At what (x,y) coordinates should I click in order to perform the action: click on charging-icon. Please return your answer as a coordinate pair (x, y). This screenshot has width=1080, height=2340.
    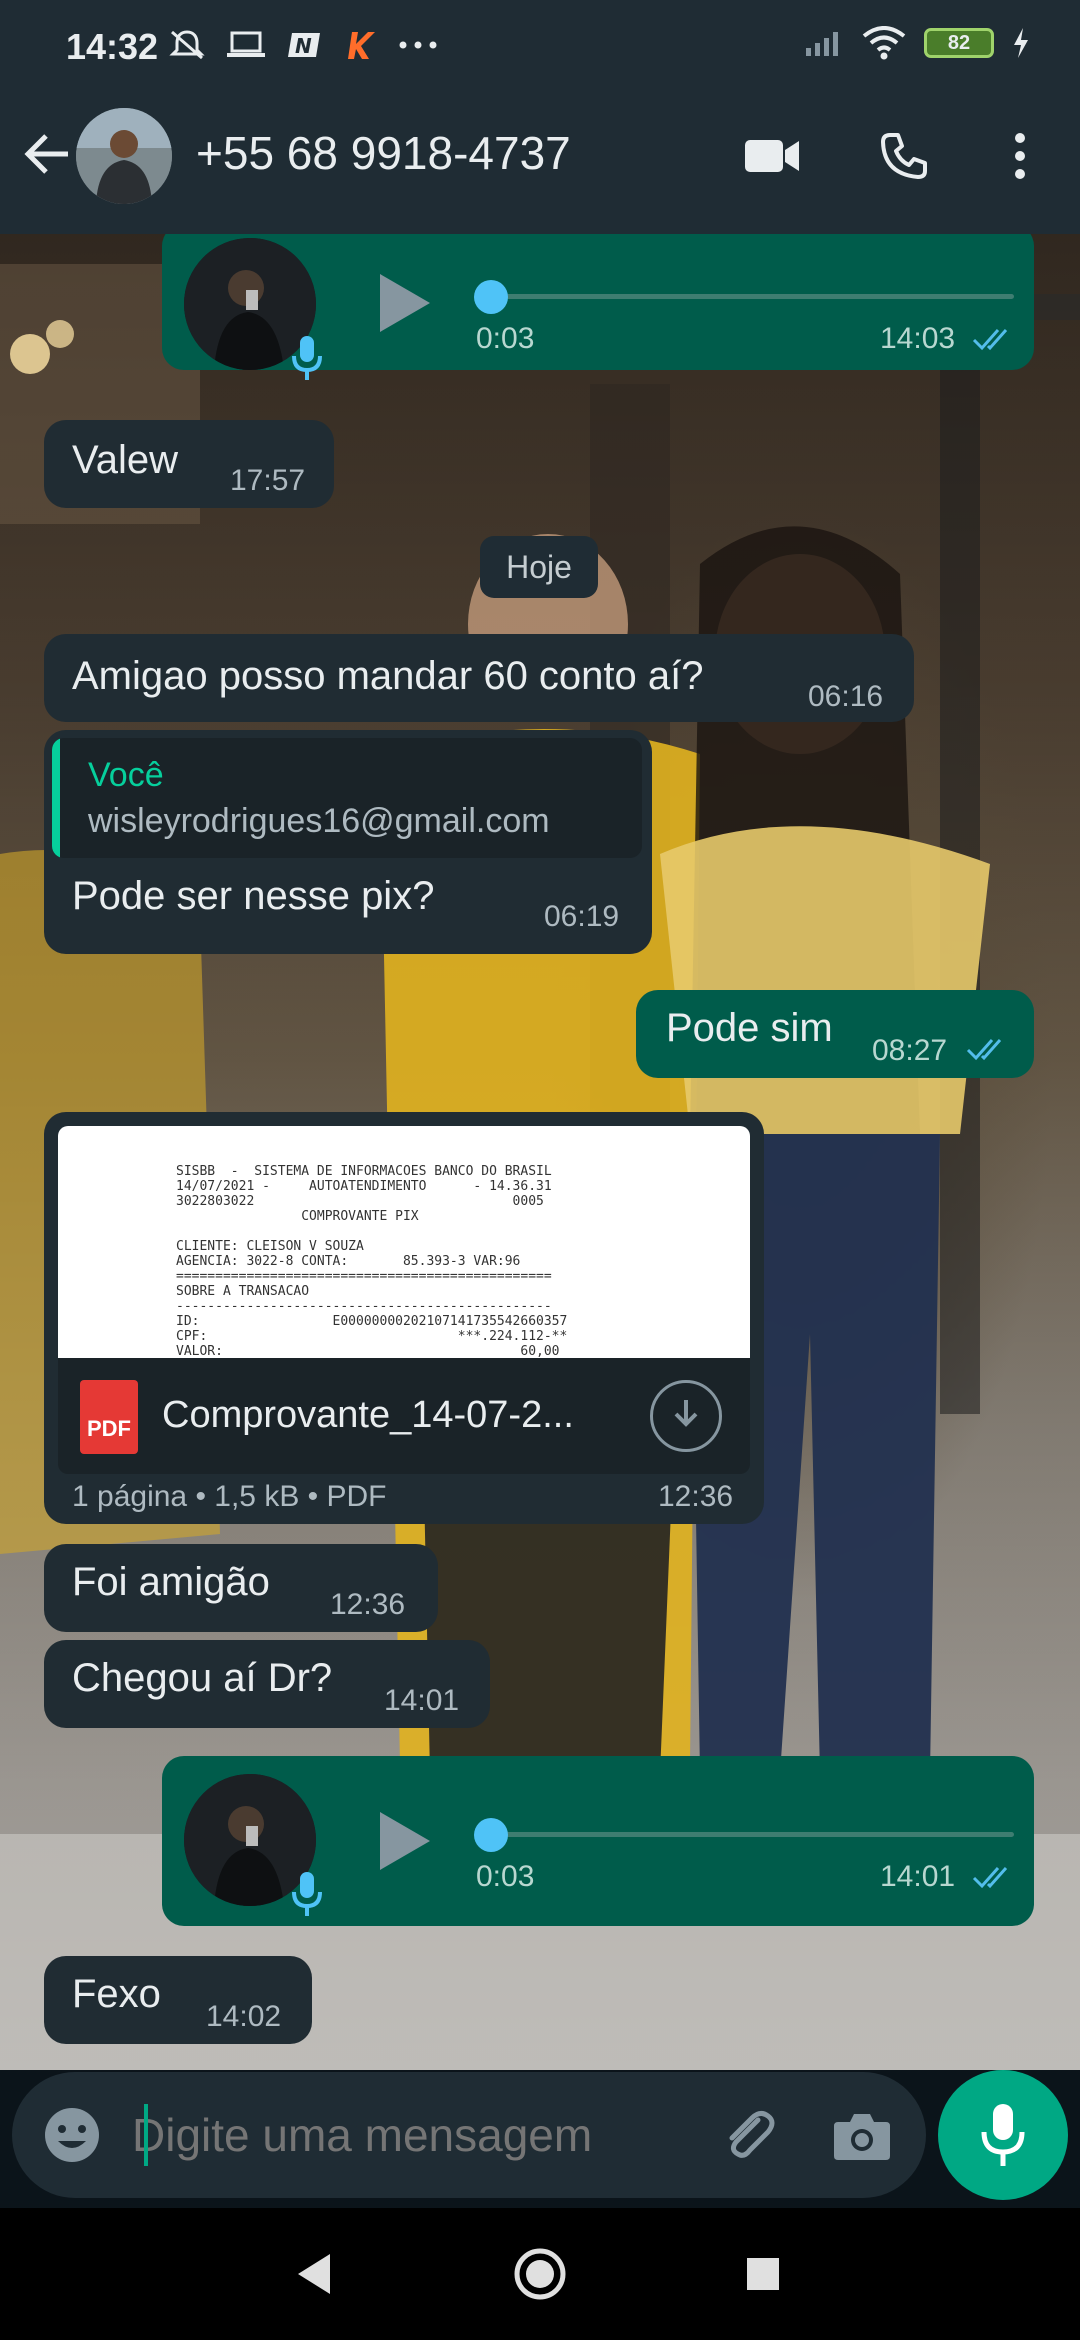
    Looking at the image, I should click on (1021, 43).